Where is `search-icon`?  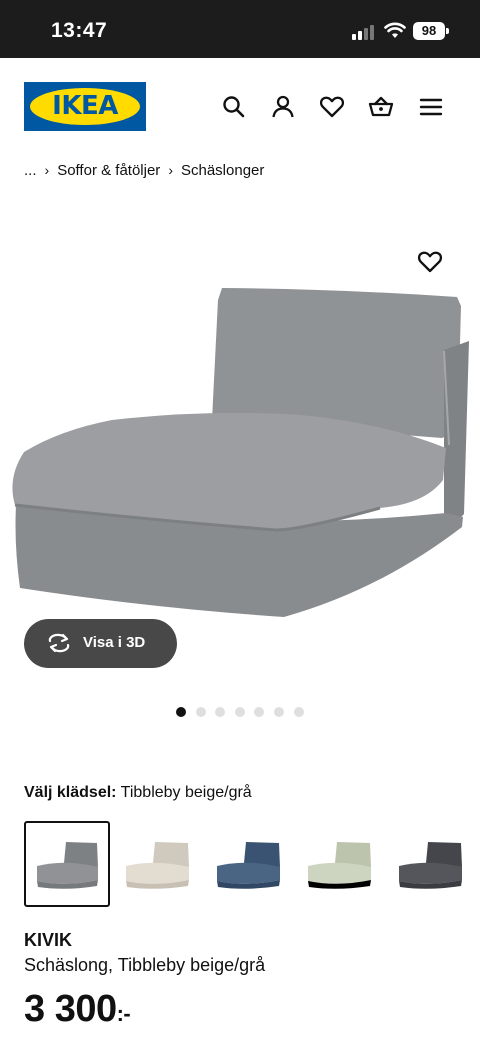
search-icon is located at coordinates (234, 107).